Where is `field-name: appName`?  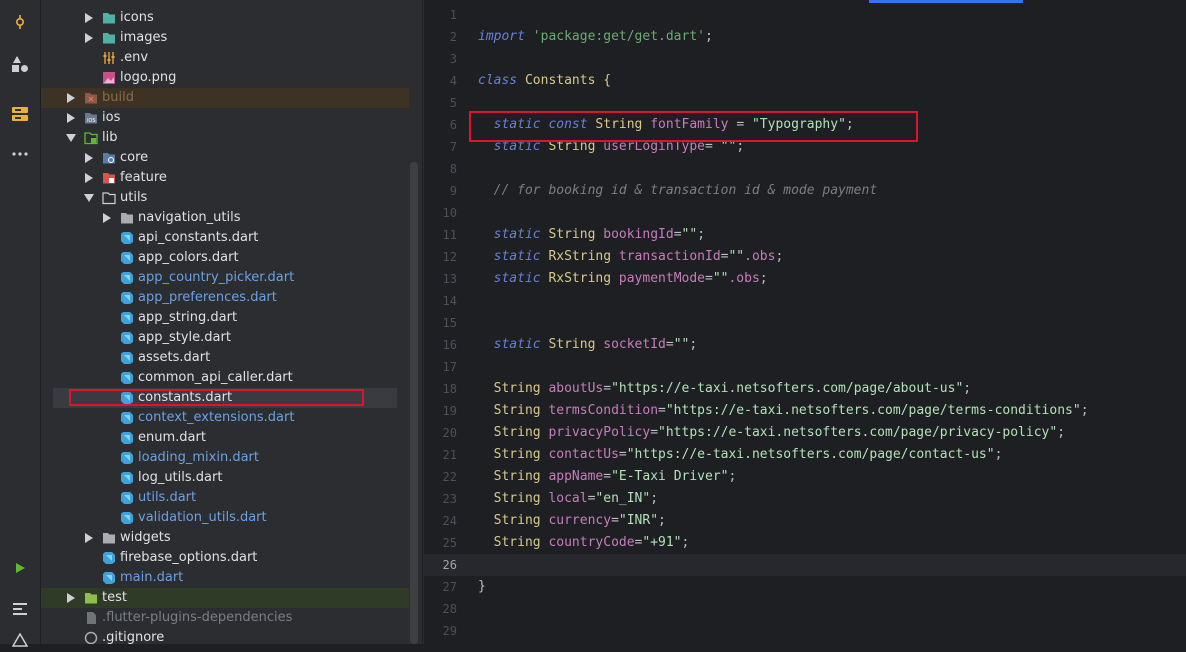 field-name: appName is located at coordinates (576, 476).